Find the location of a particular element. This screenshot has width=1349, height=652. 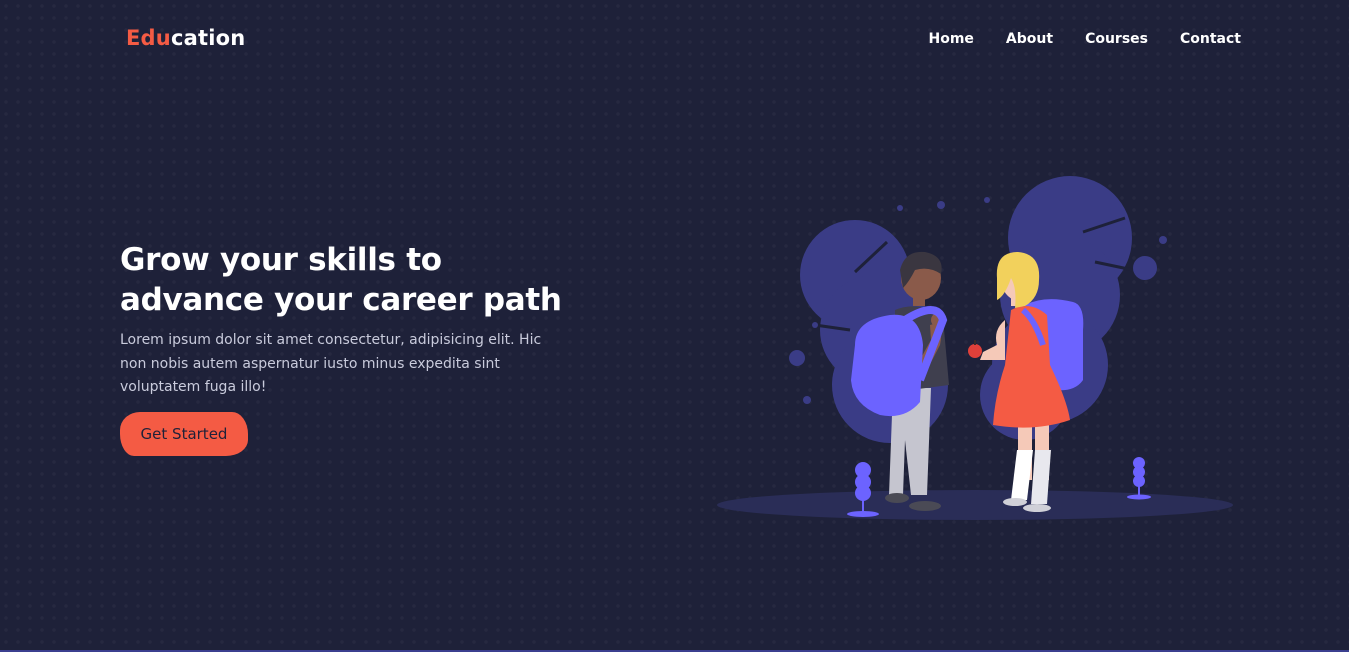

nav-link-contact: Contact is located at coordinates (1210, 39).